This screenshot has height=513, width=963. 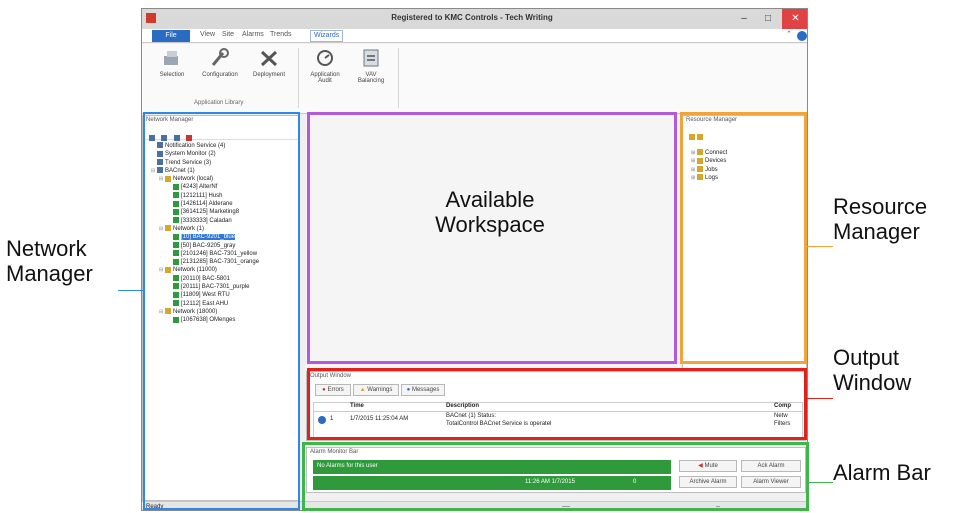 I want to click on collapse-ribbon-icon: ⌃, so click(x=789, y=34).